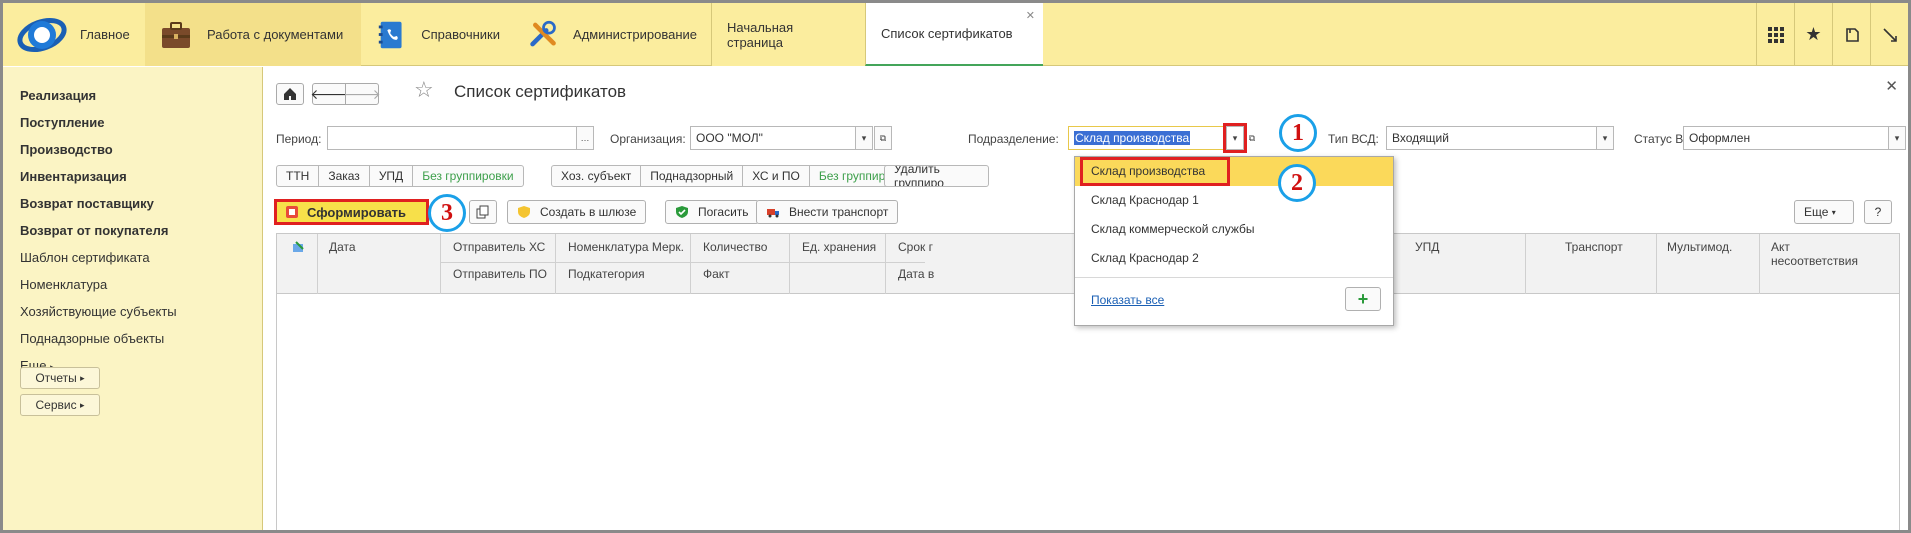 Image resolution: width=1911 pixels, height=533 pixels. I want to click on back-button: 🡐, so click(329, 94).